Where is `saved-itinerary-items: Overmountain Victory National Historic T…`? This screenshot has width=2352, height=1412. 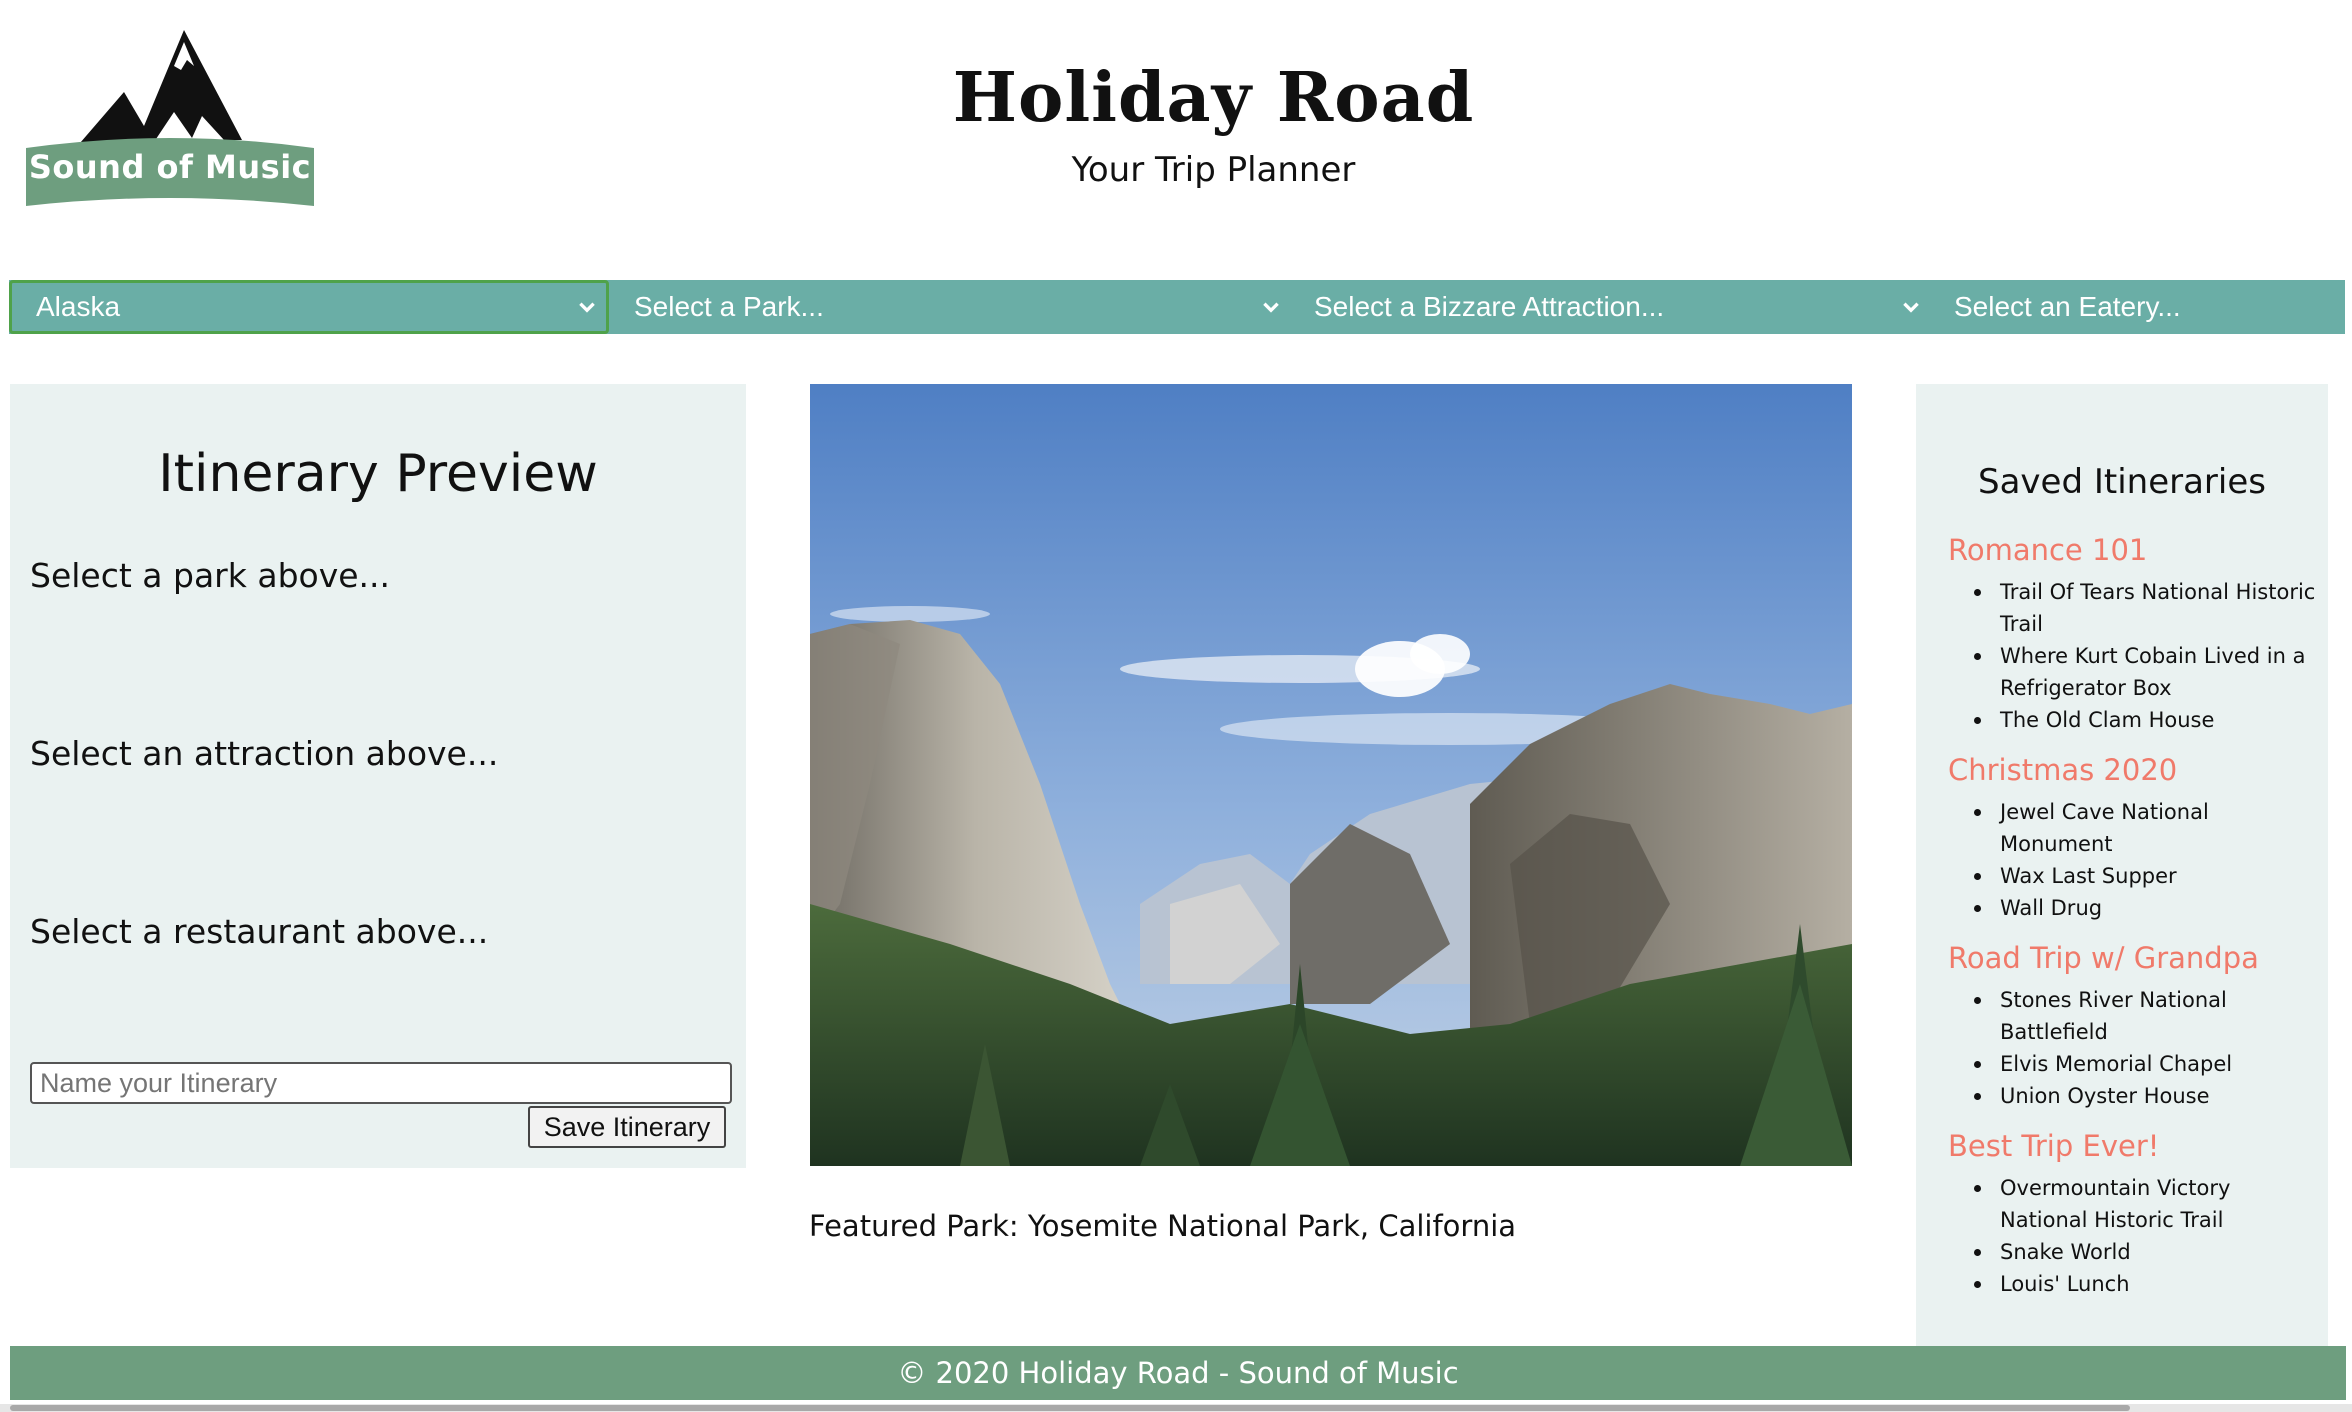
saved-itinerary-items: Overmountain Victory National Historic T… is located at coordinates (2133, 1236).